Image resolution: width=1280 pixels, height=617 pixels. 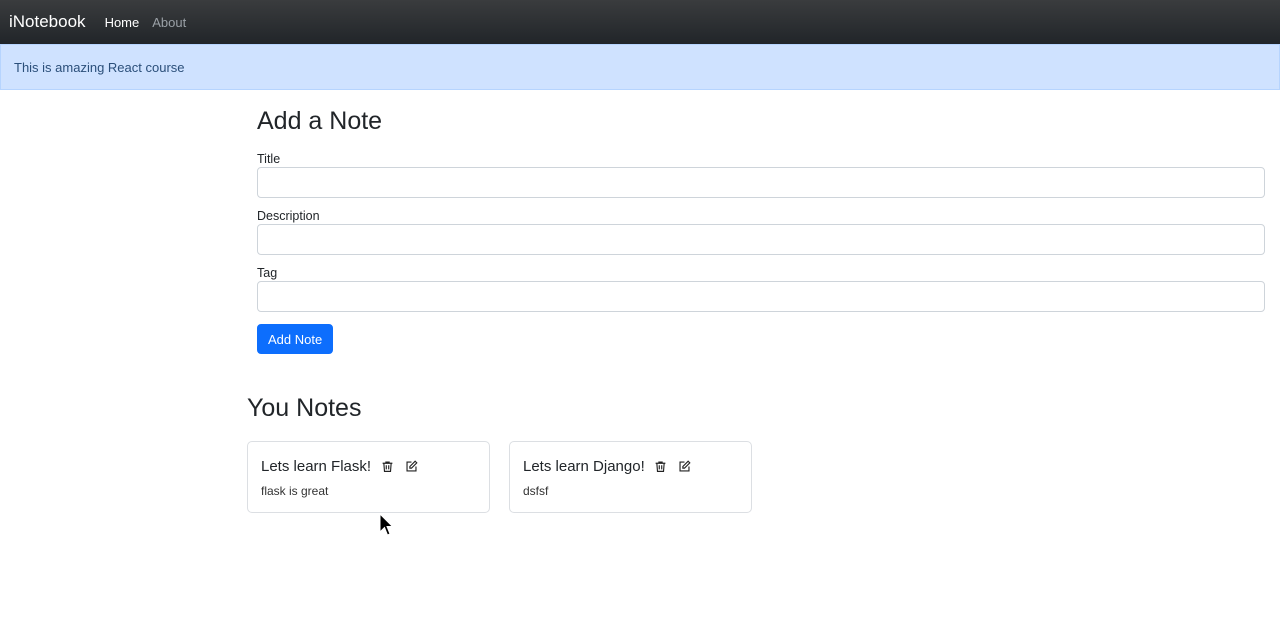 What do you see at coordinates (761, 182) in the screenshot?
I see `title-input` at bounding box center [761, 182].